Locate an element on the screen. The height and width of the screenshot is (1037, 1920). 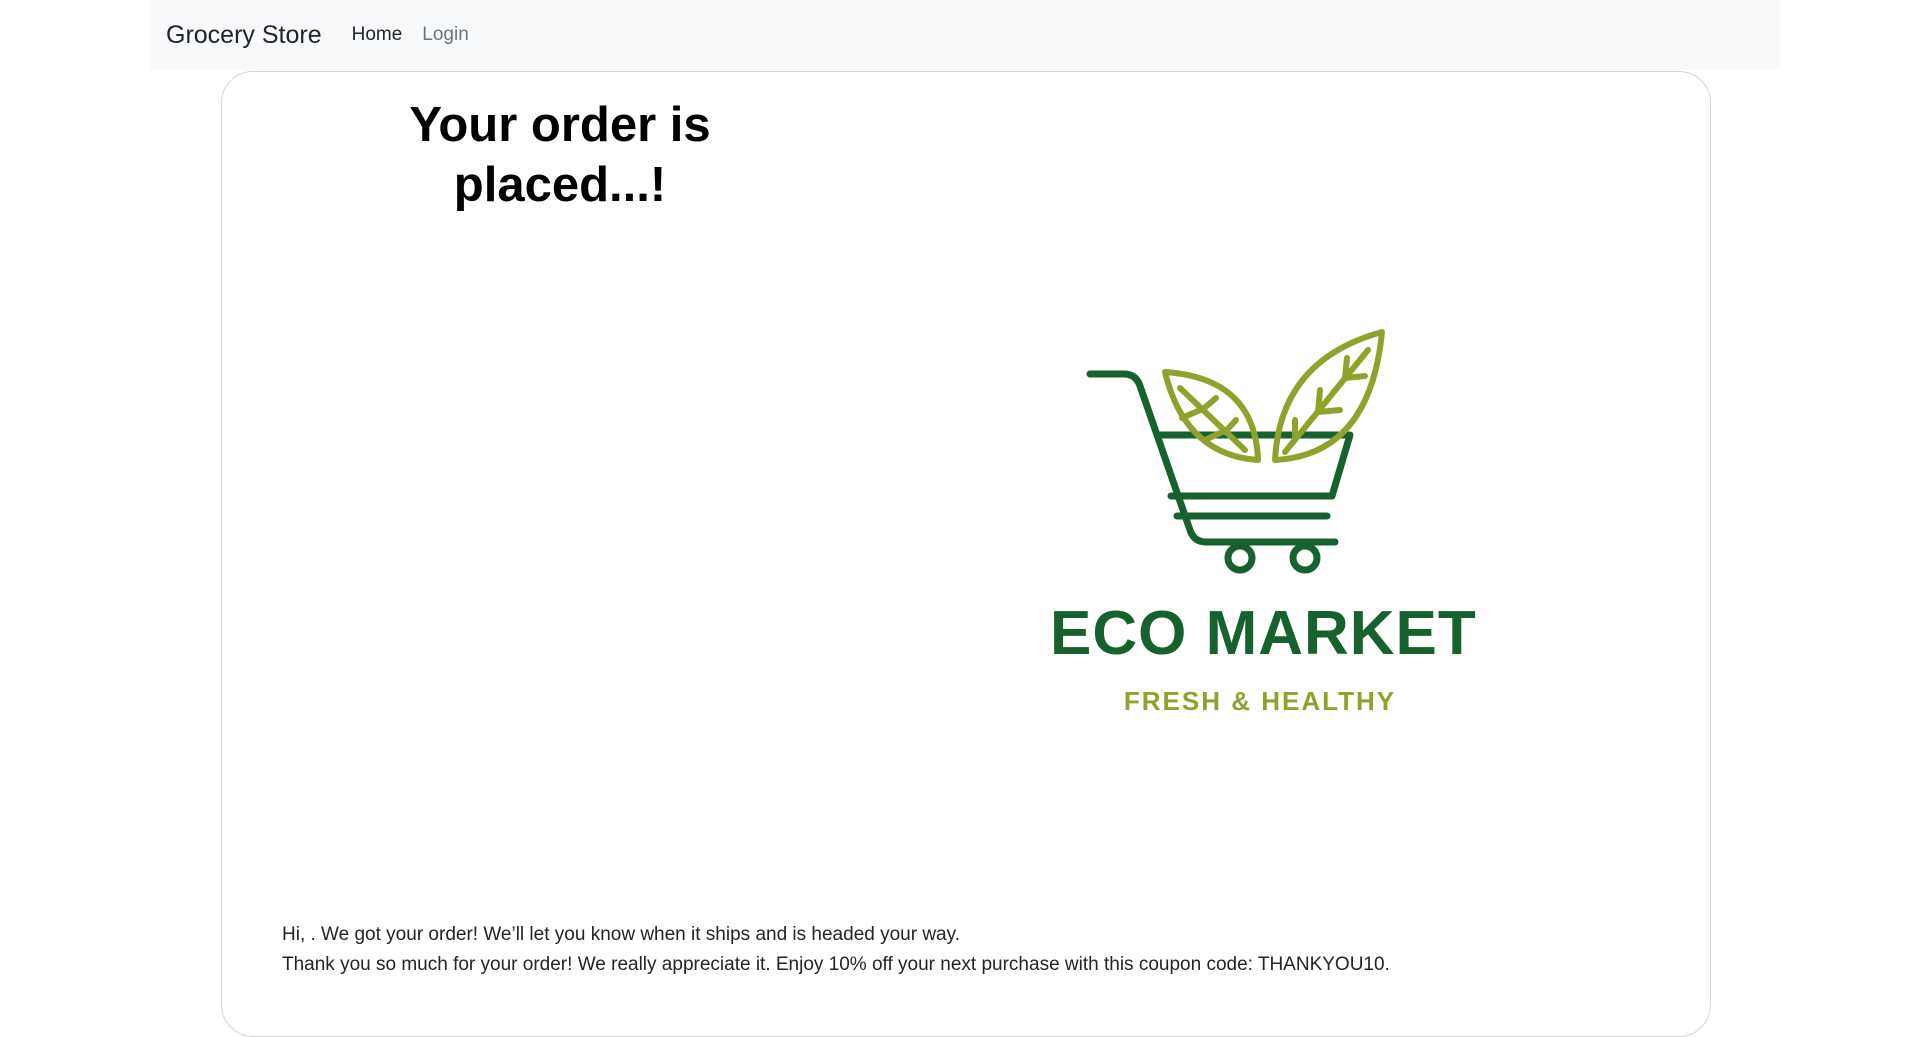
navbar: Grocery Store Home Login is located at coordinates (965, 35).